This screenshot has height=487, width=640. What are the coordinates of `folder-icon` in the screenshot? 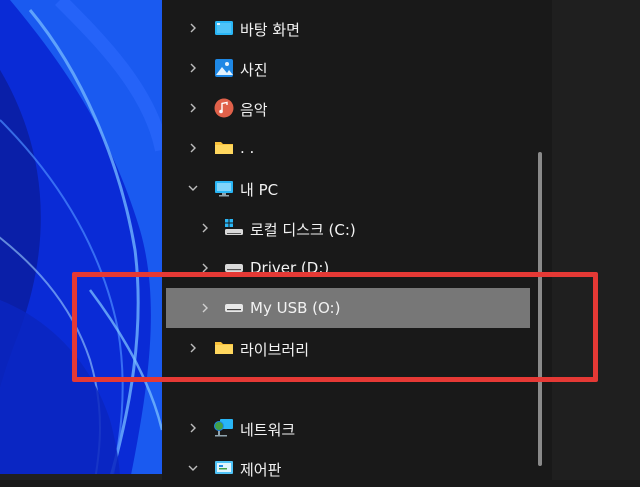 It's located at (224, 148).